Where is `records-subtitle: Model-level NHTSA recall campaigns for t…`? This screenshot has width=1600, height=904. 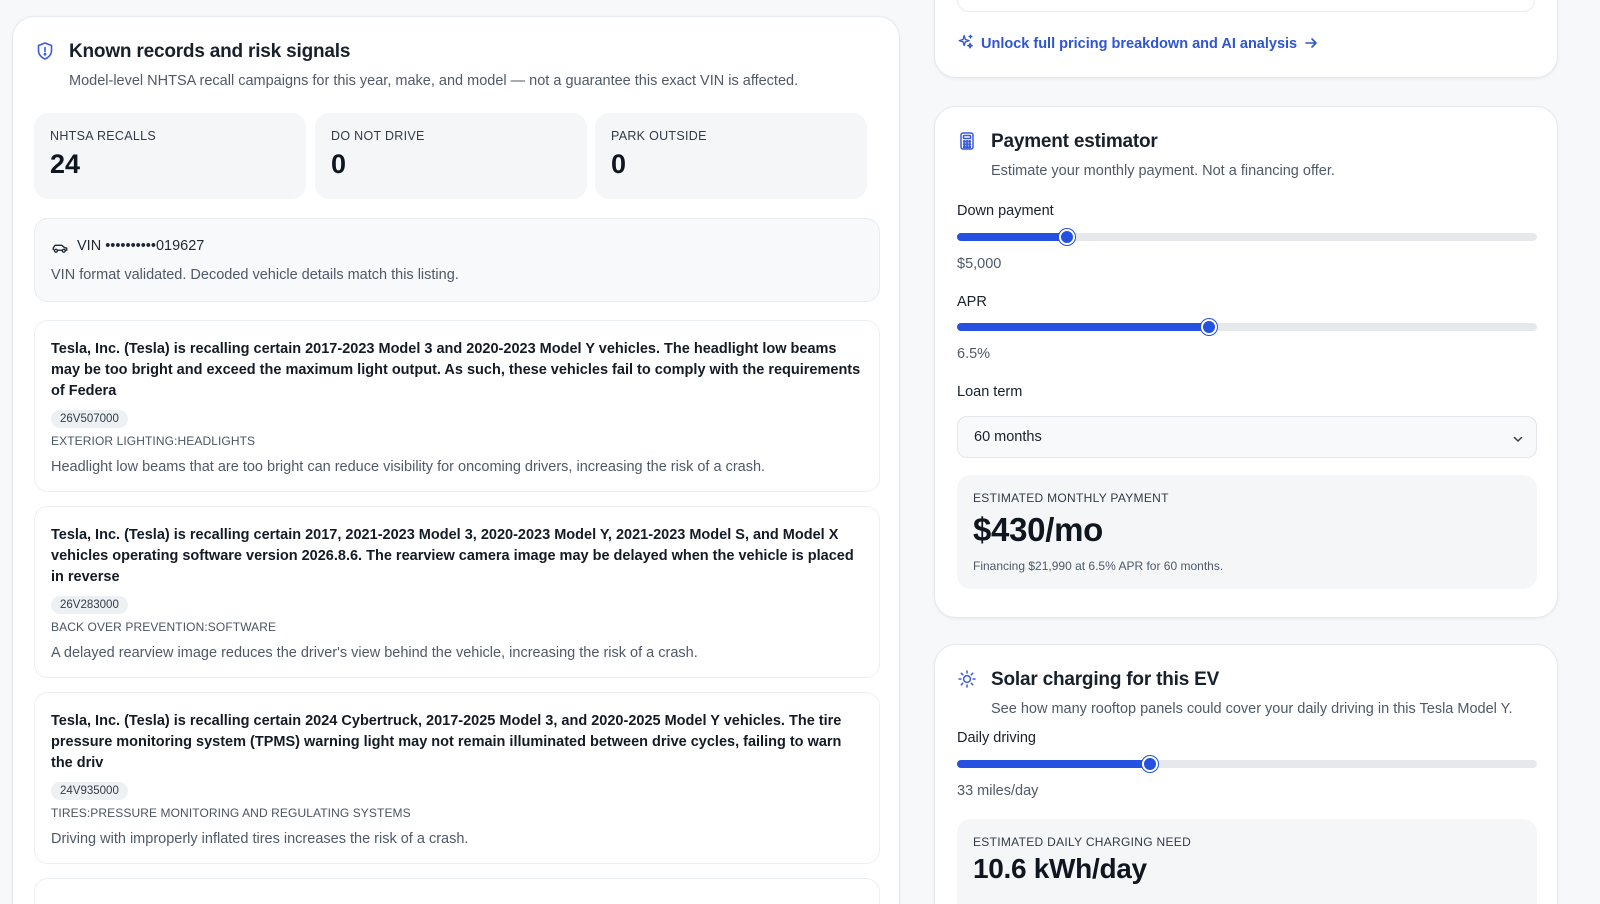 records-subtitle: Model-level NHTSA recall campaigns for t… is located at coordinates (434, 81).